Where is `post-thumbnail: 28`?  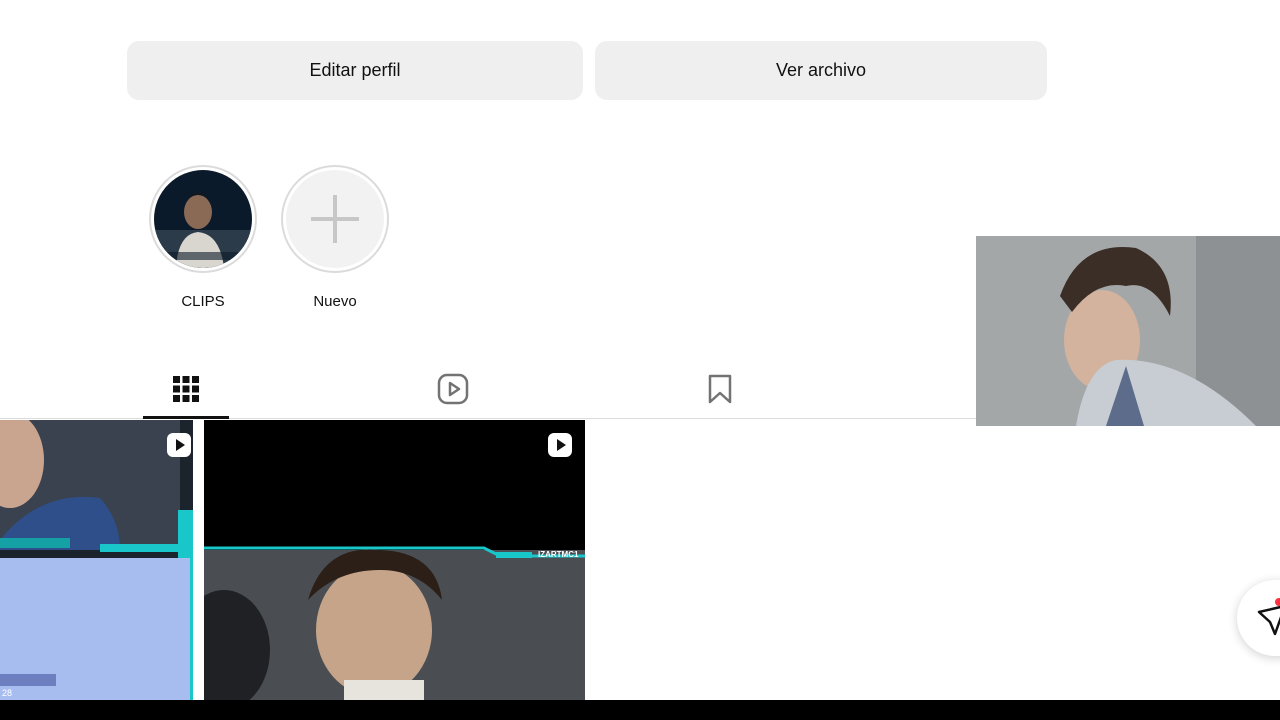
post-thumbnail: 28 is located at coordinates (96, 560).